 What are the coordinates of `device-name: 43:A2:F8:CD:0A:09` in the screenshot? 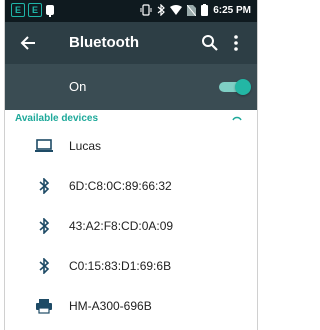 It's located at (121, 226).